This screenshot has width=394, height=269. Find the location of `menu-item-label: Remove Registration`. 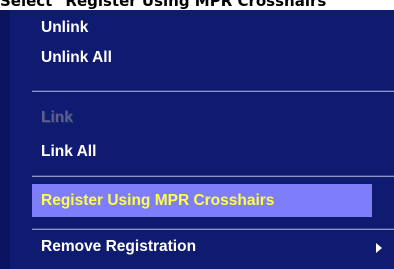

menu-item-label: Remove Registration is located at coordinates (119, 246).